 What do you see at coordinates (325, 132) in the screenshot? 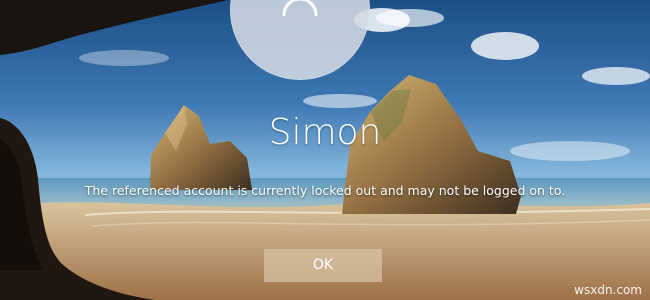
I see `user-name: Simon` at bounding box center [325, 132].